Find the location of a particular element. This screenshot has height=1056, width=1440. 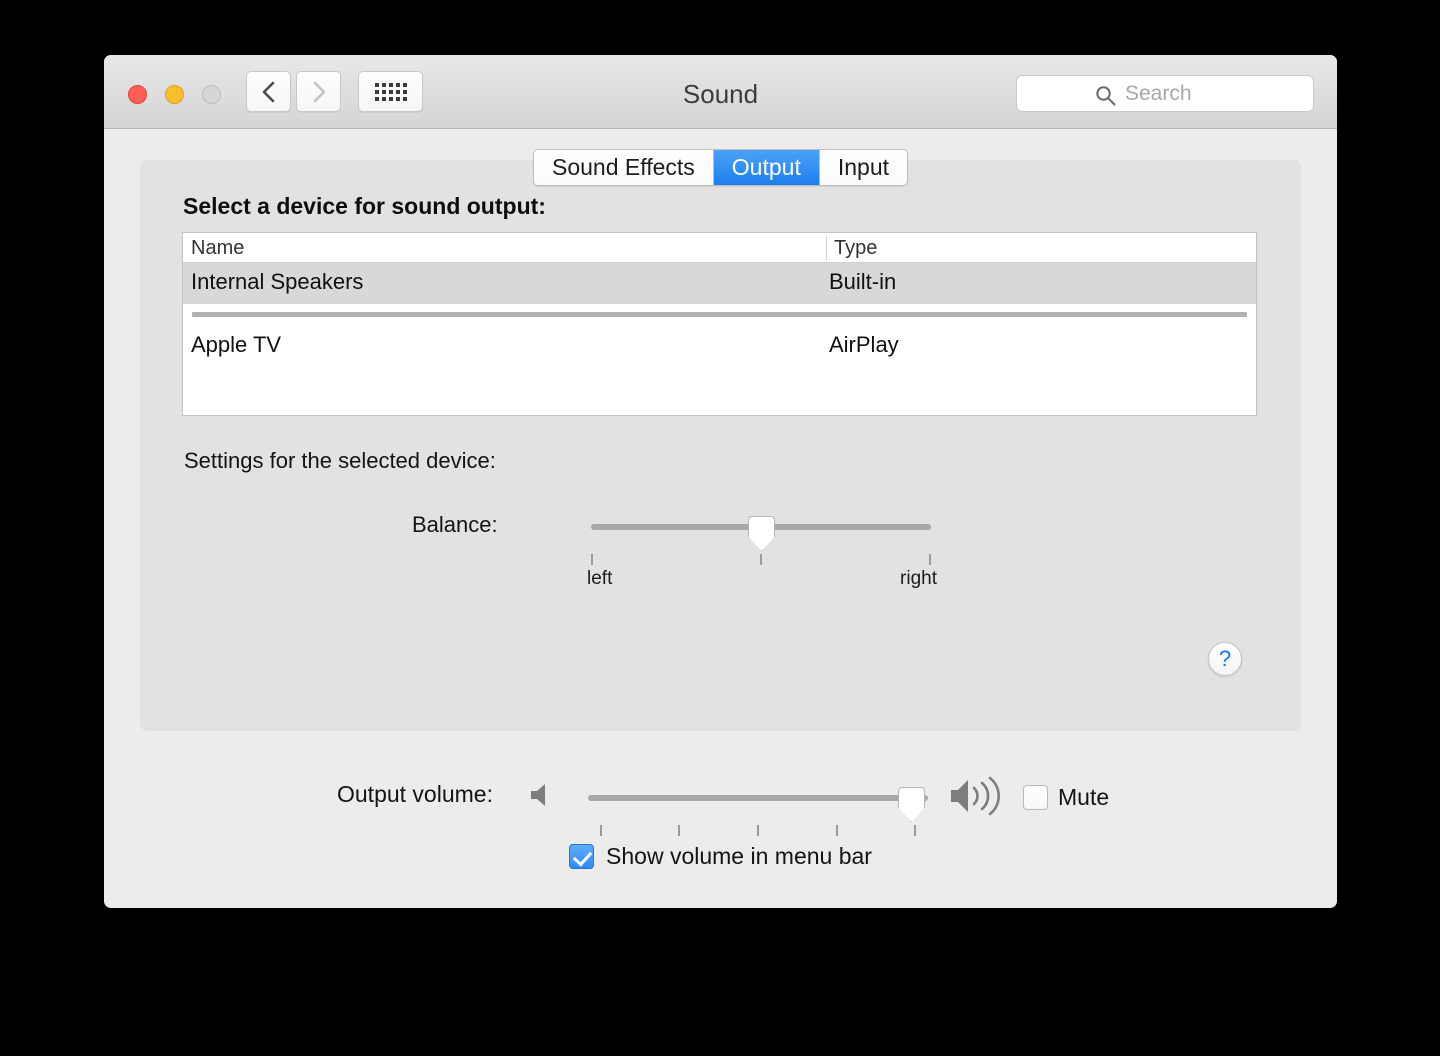

tab-bar: Sound Effects Output Input is located at coordinates (720, 167).